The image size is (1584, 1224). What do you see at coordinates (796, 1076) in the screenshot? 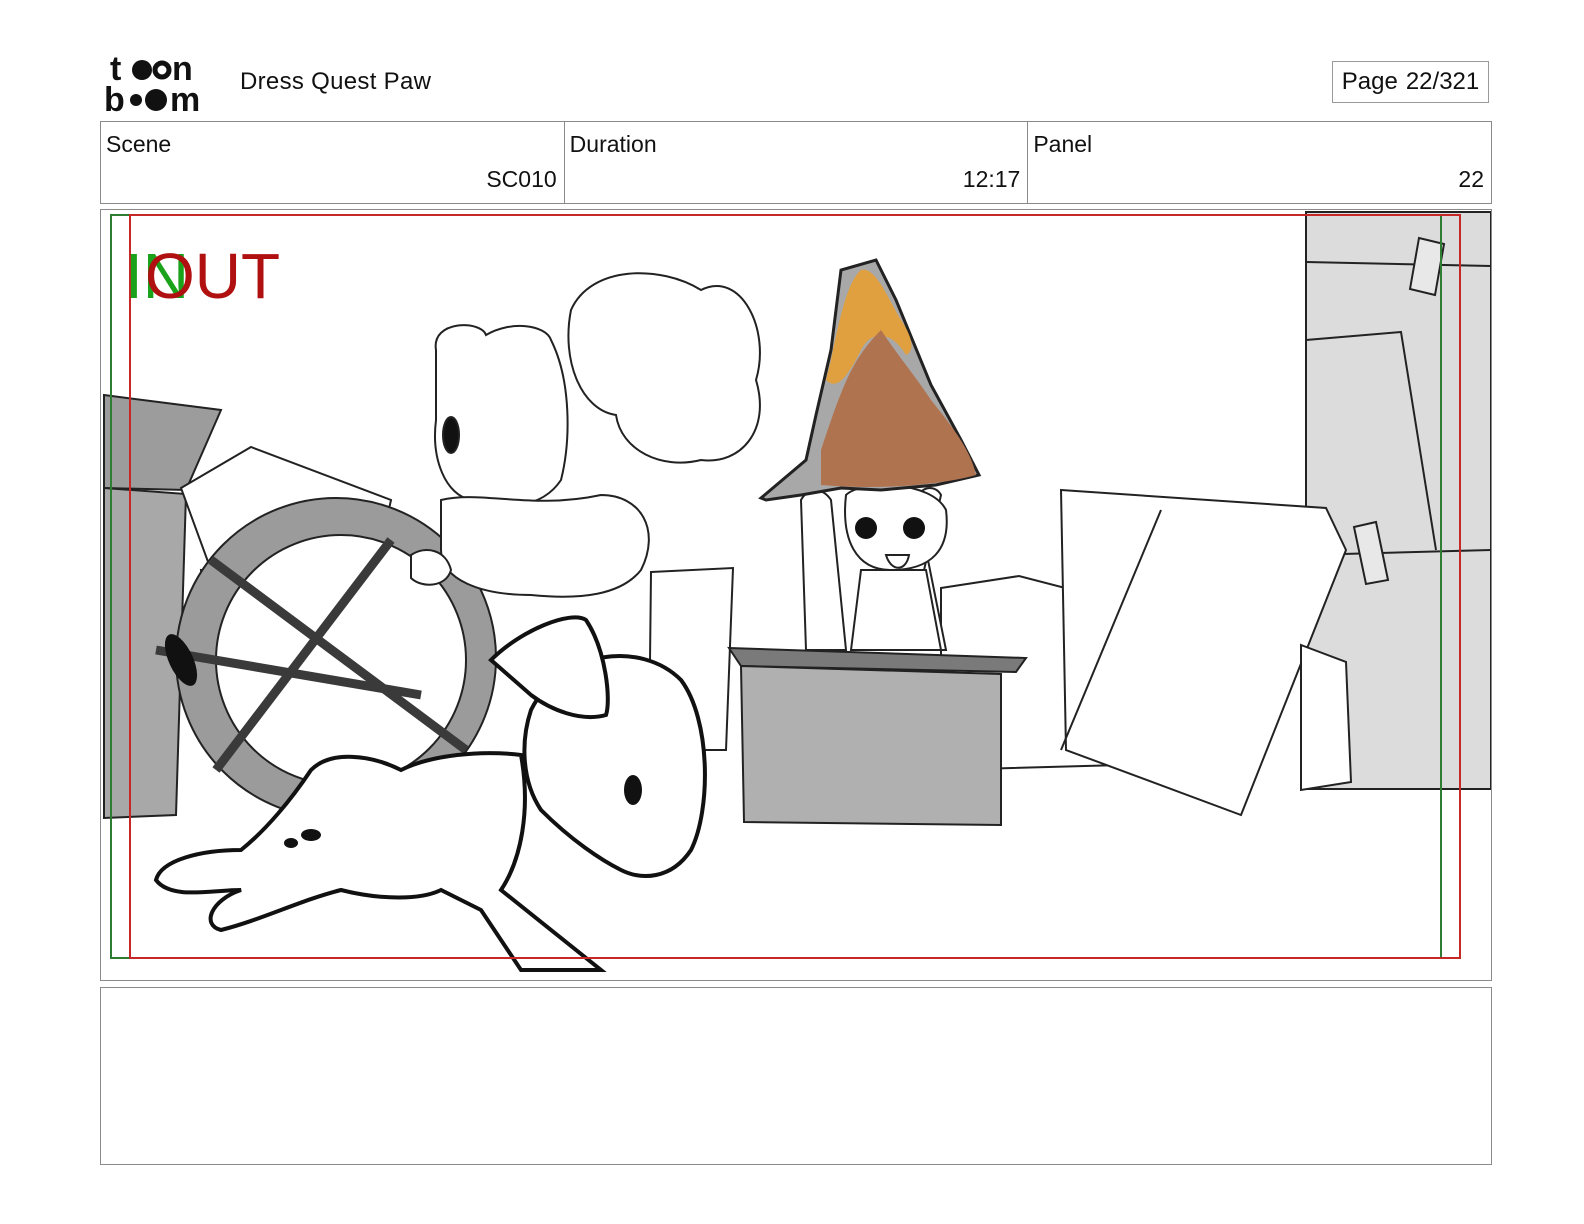
I see `panel-notes` at bounding box center [796, 1076].